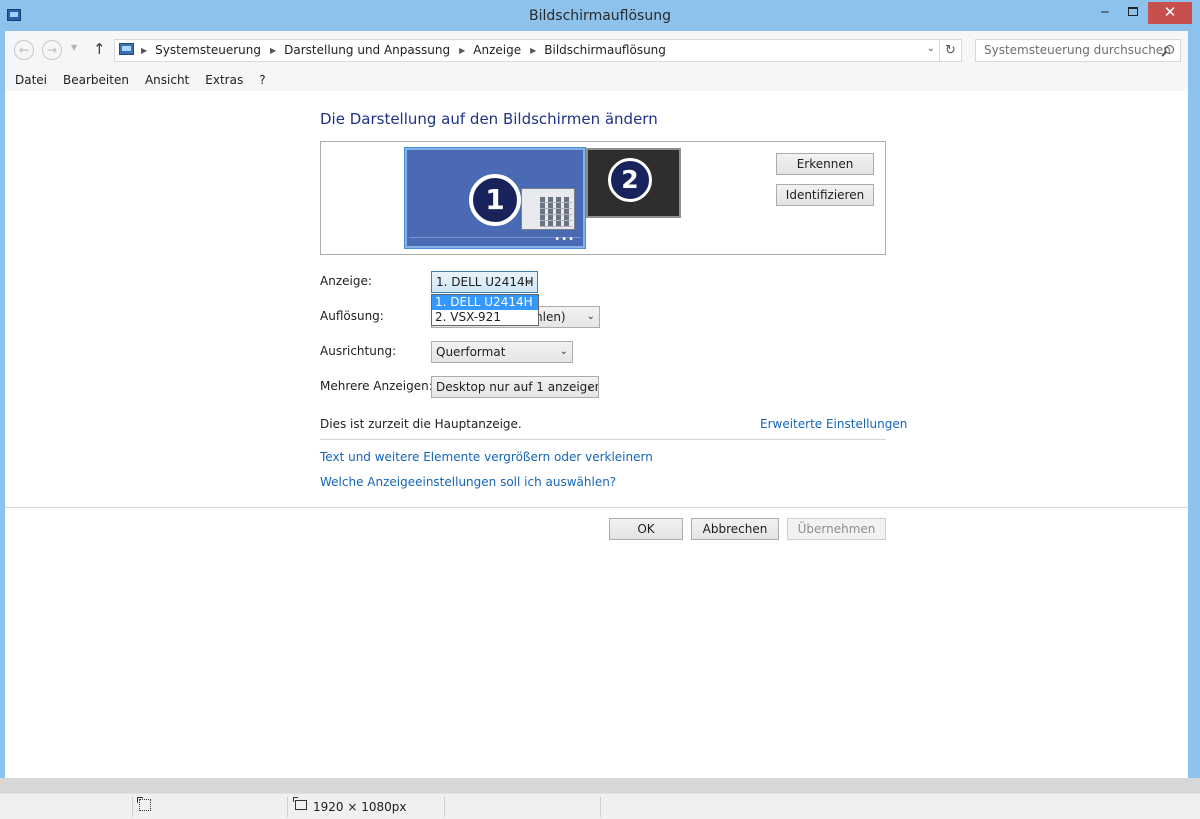  I want to click on display-select: 1. DELL U2414H ⌄, so click(484, 282).